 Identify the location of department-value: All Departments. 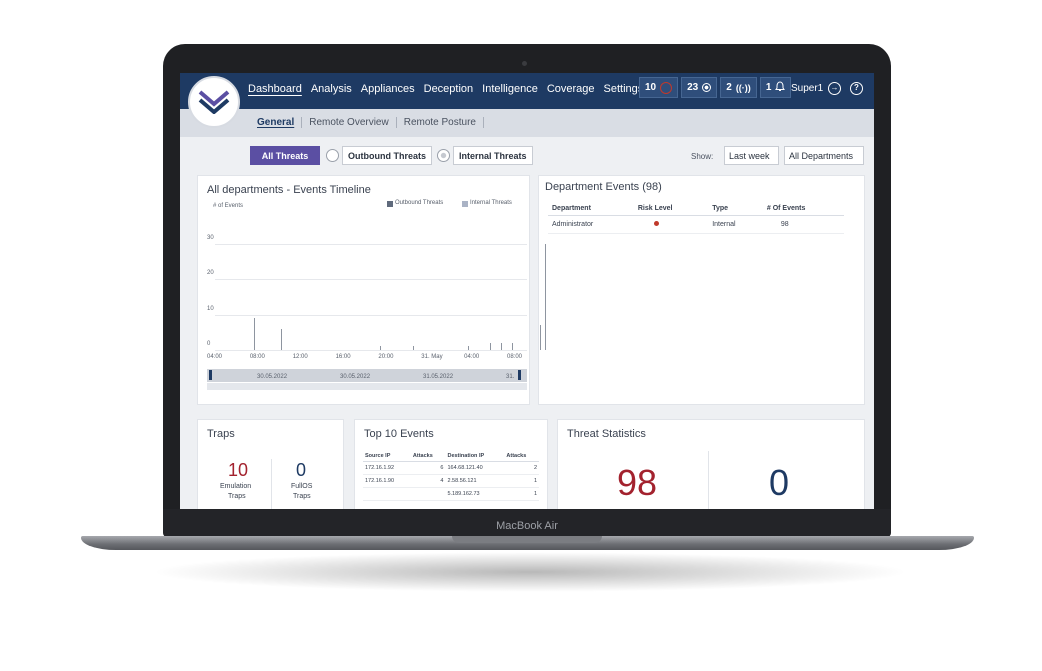
(821, 156).